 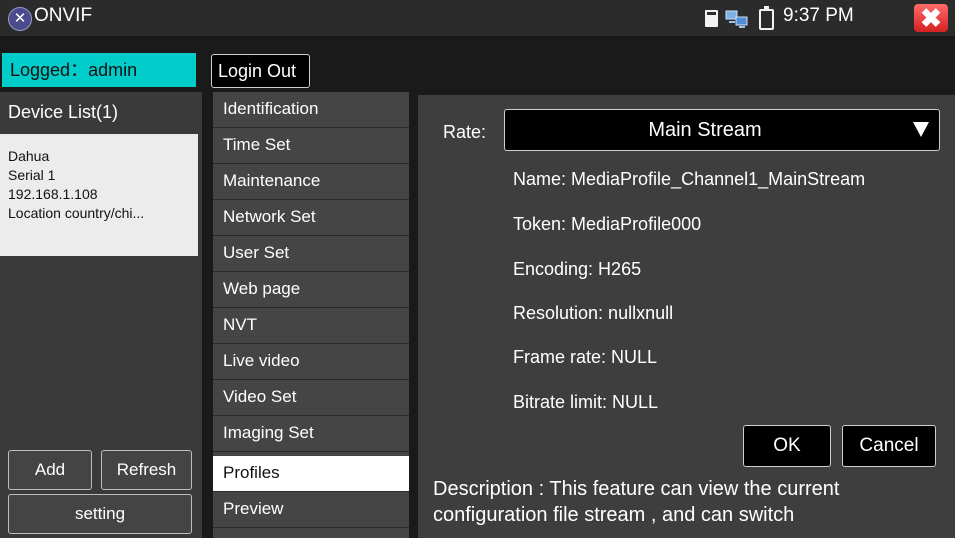 What do you see at coordinates (53, 194) in the screenshot?
I see `device-ip: 192.168.1.108` at bounding box center [53, 194].